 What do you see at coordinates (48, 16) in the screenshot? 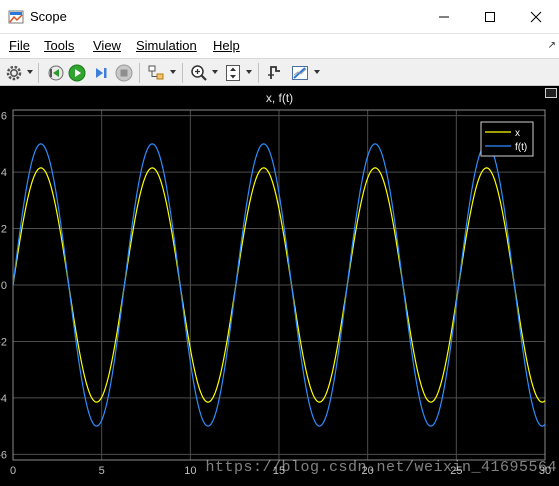
I see `window-title: Scope` at bounding box center [48, 16].